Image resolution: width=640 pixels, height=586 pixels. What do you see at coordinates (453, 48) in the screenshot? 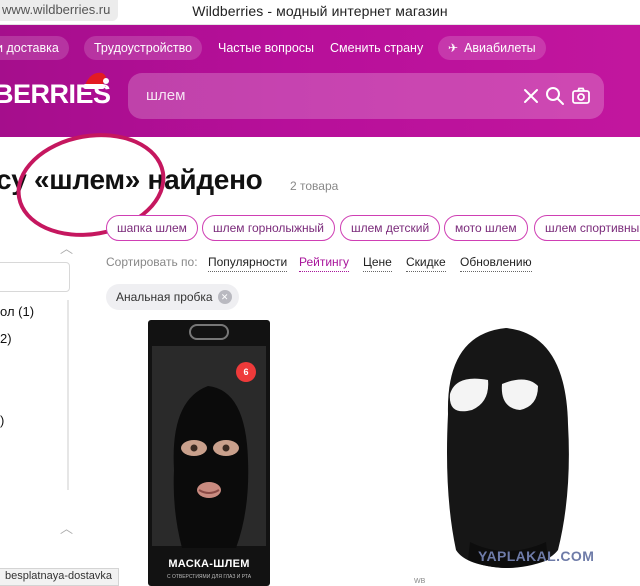
I see `airplane-icon: ✈` at bounding box center [453, 48].